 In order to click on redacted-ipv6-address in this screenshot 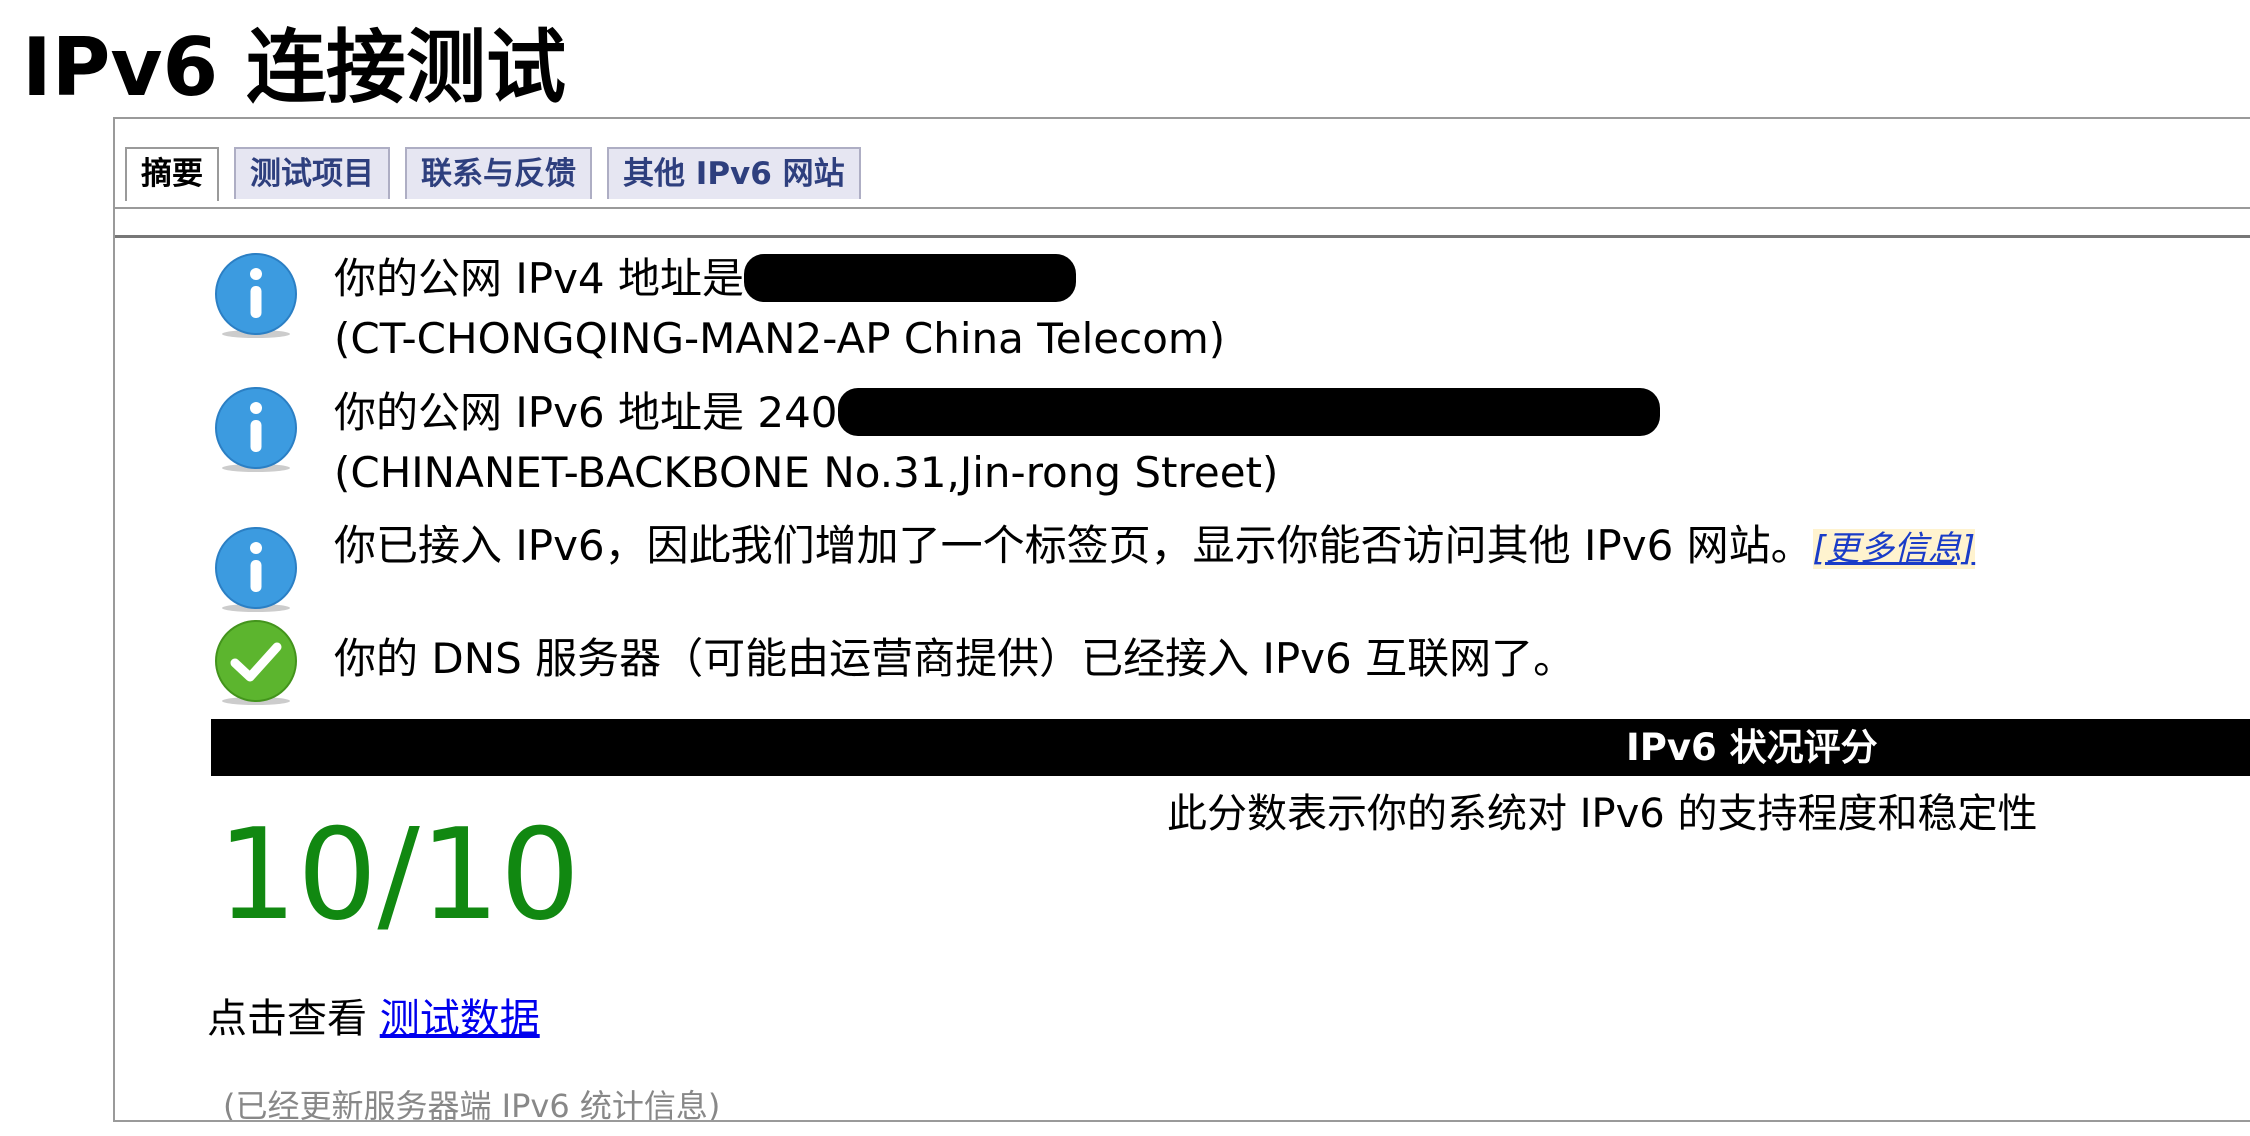, I will do `click(1248, 411)`.